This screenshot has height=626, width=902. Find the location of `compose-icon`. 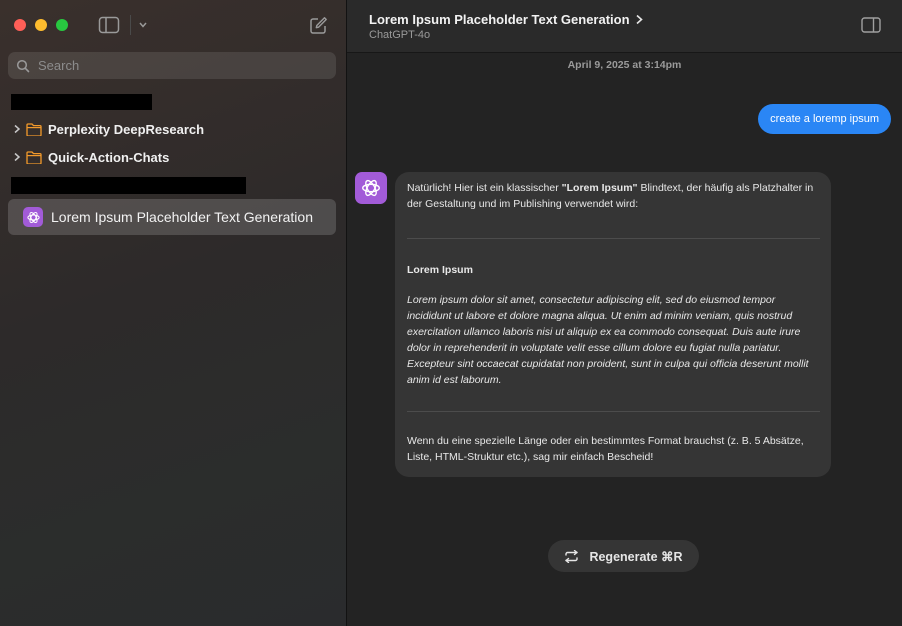

compose-icon is located at coordinates (318, 25).